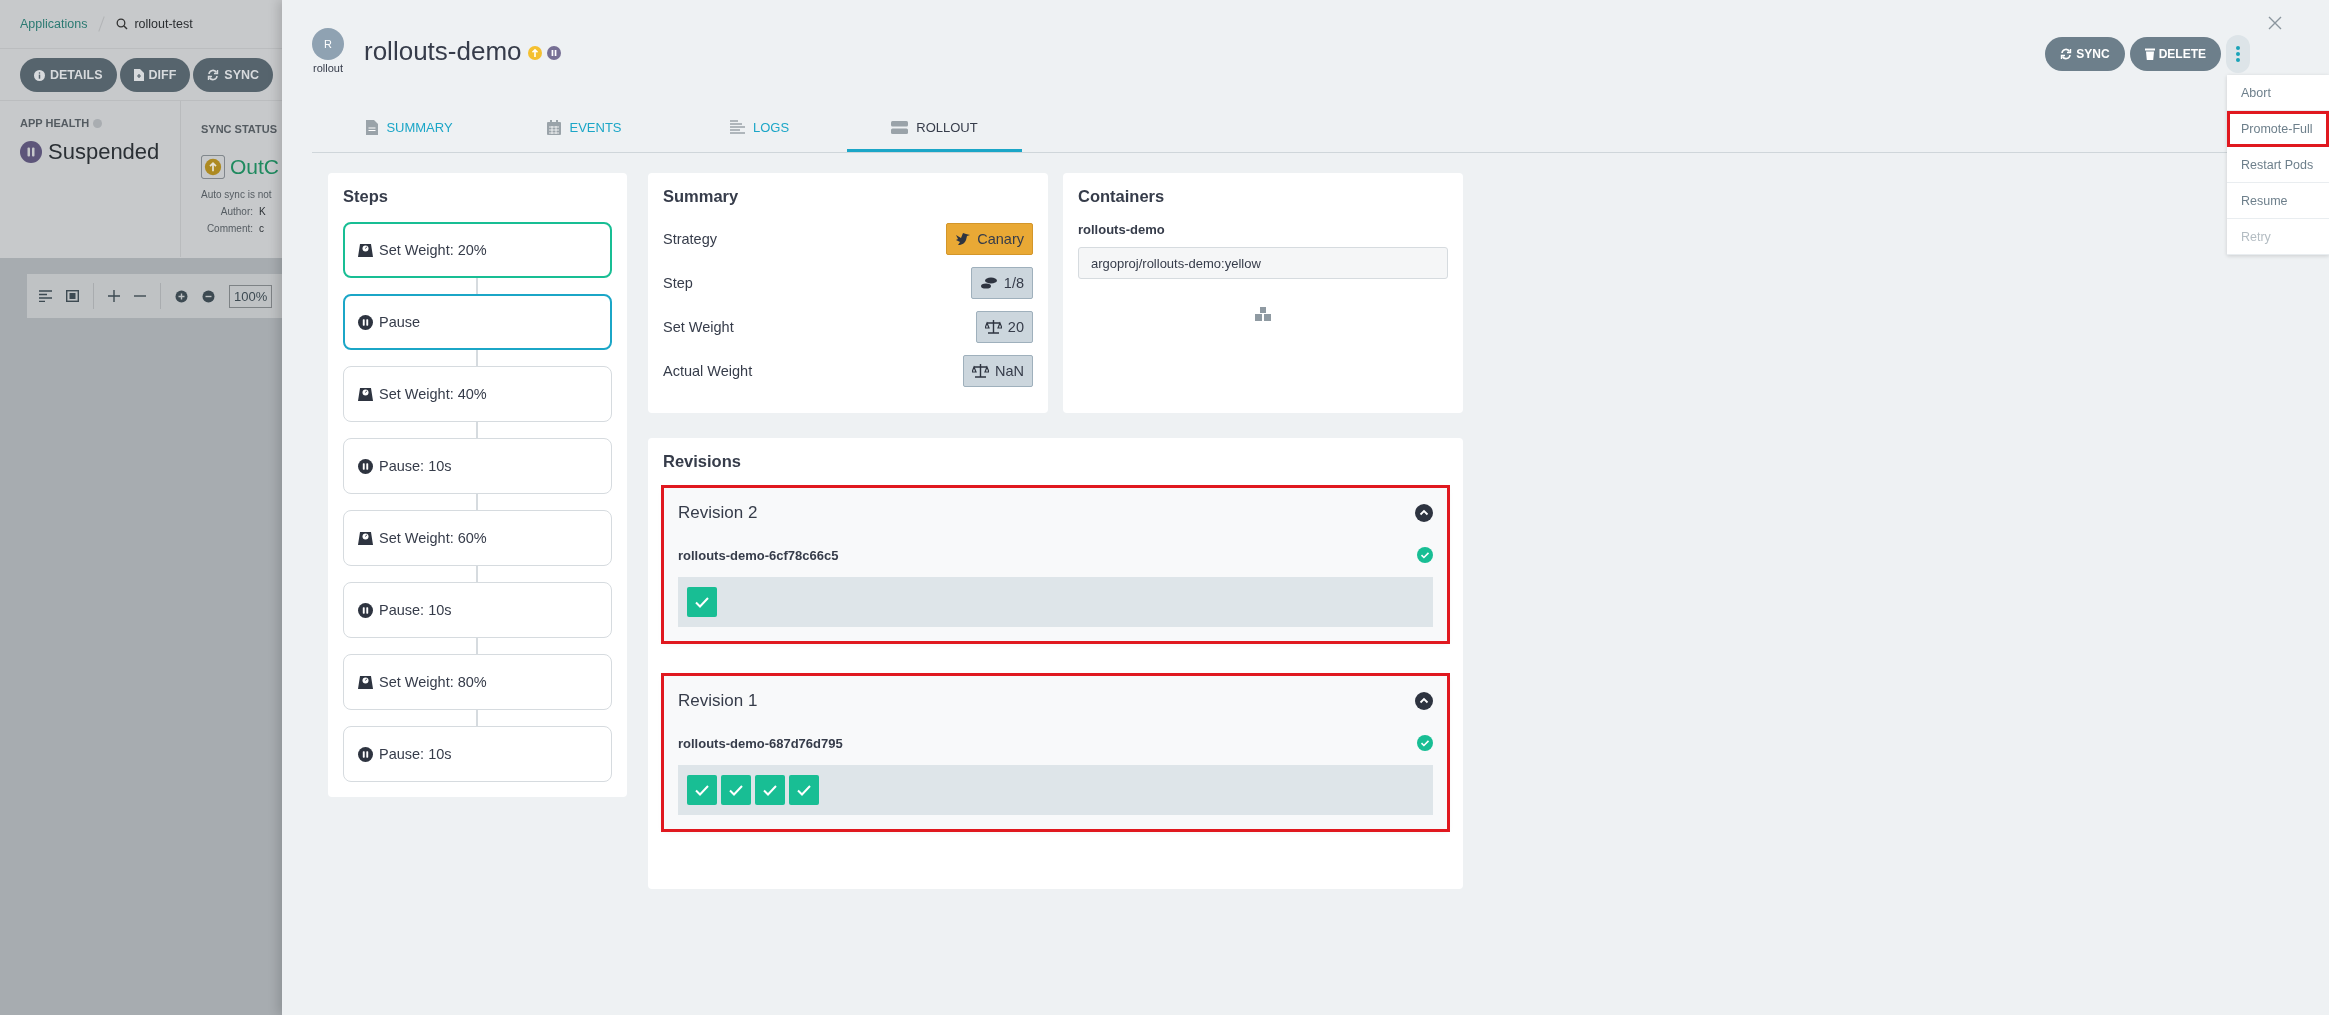 This screenshot has height=1015, width=2329. Describe the element at coordinates (328, 44) in the screenshot. I see `avatar: R` at that location.